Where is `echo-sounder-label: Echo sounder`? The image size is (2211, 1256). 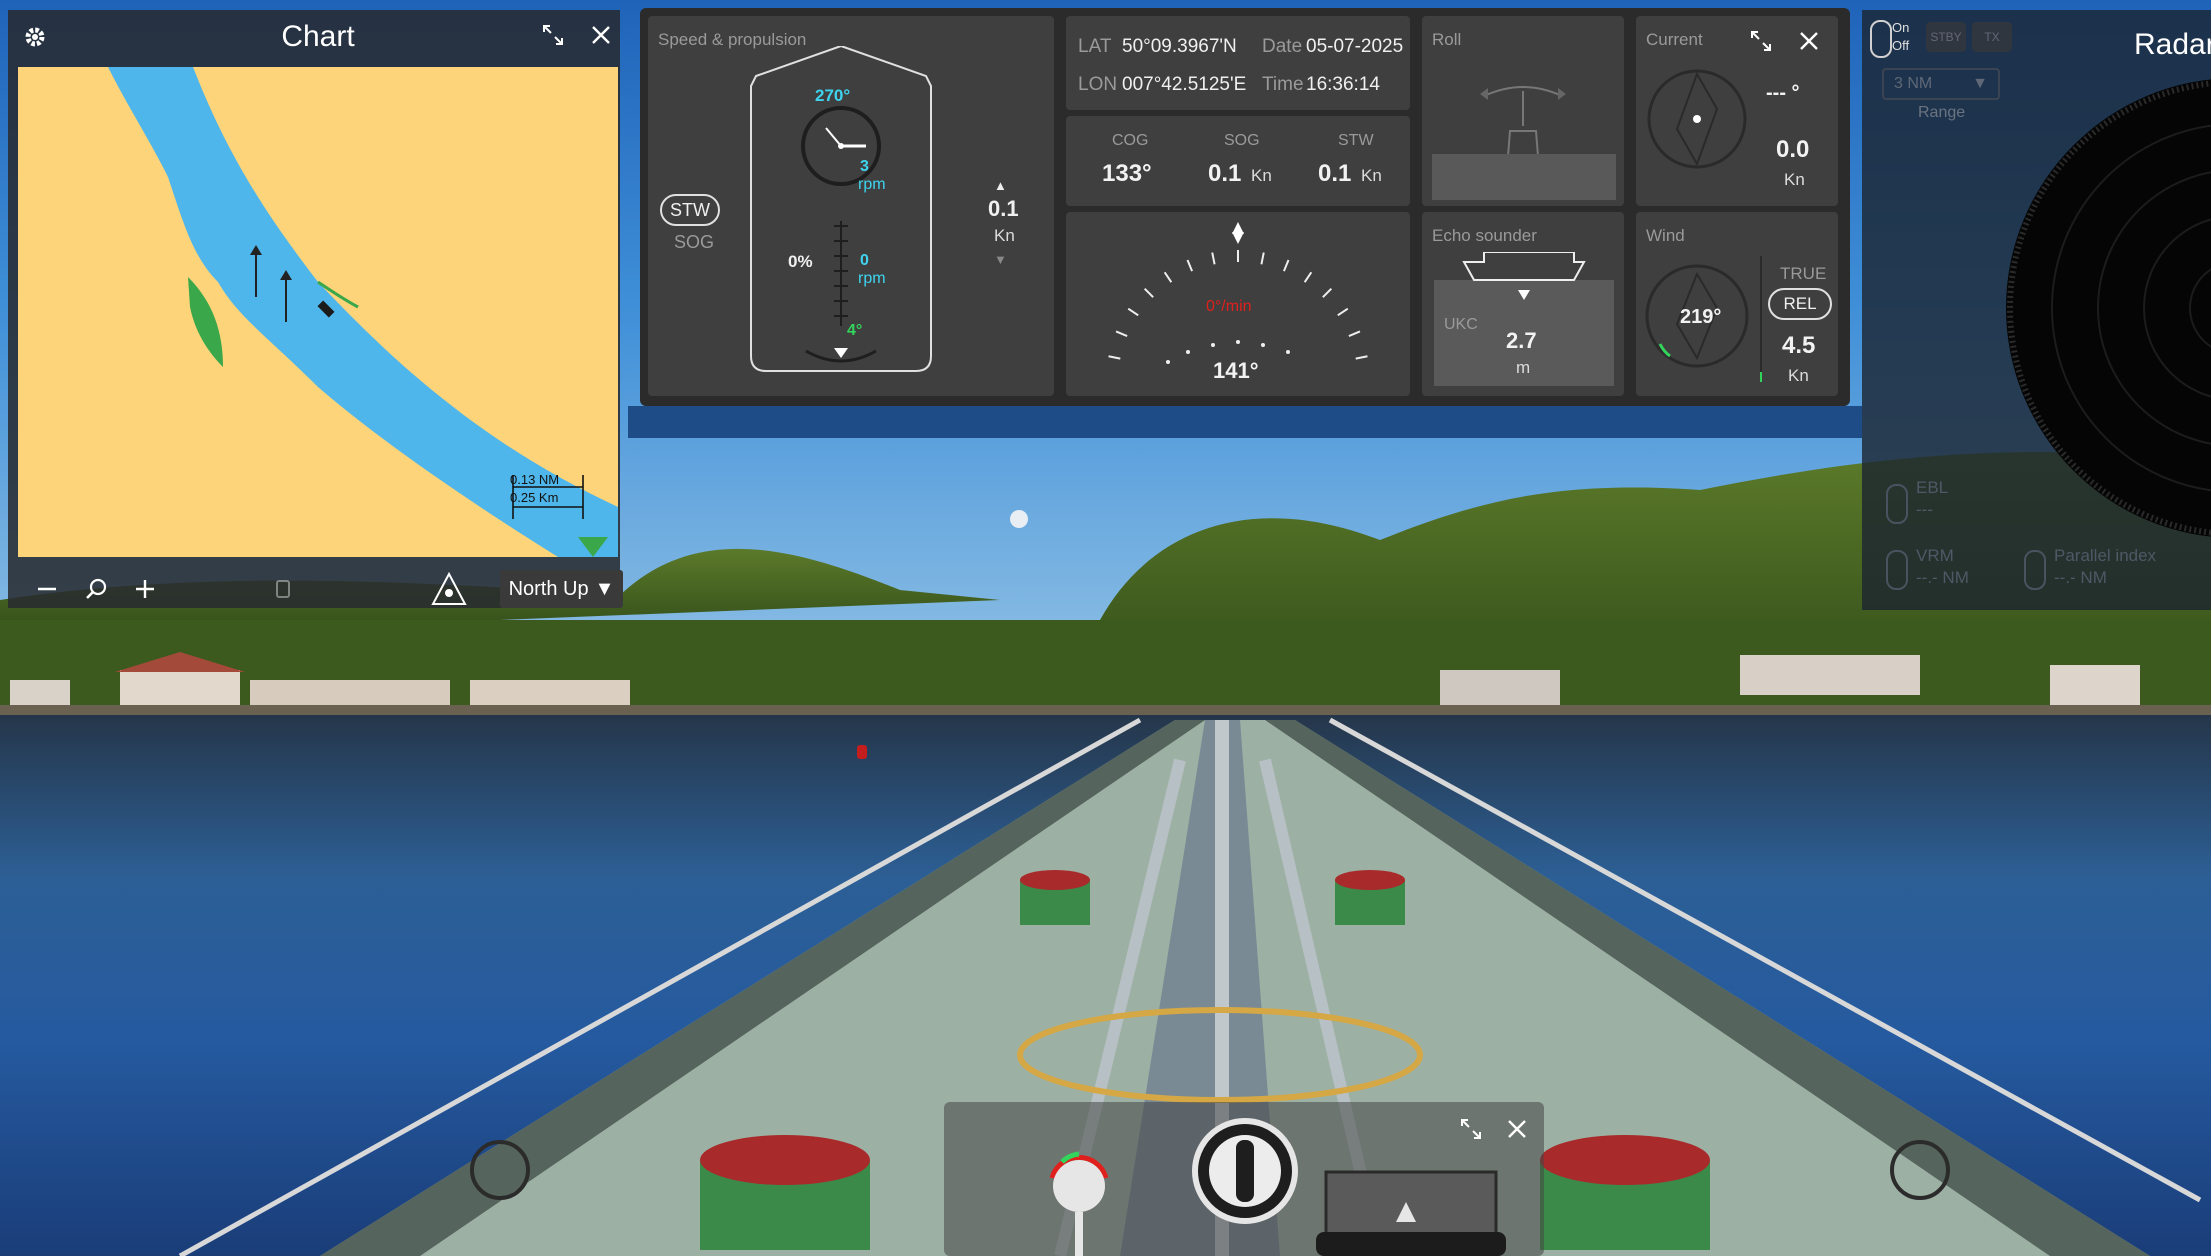 echo-sounder-label: Echo sounder is located at coordinates (1484, 235).